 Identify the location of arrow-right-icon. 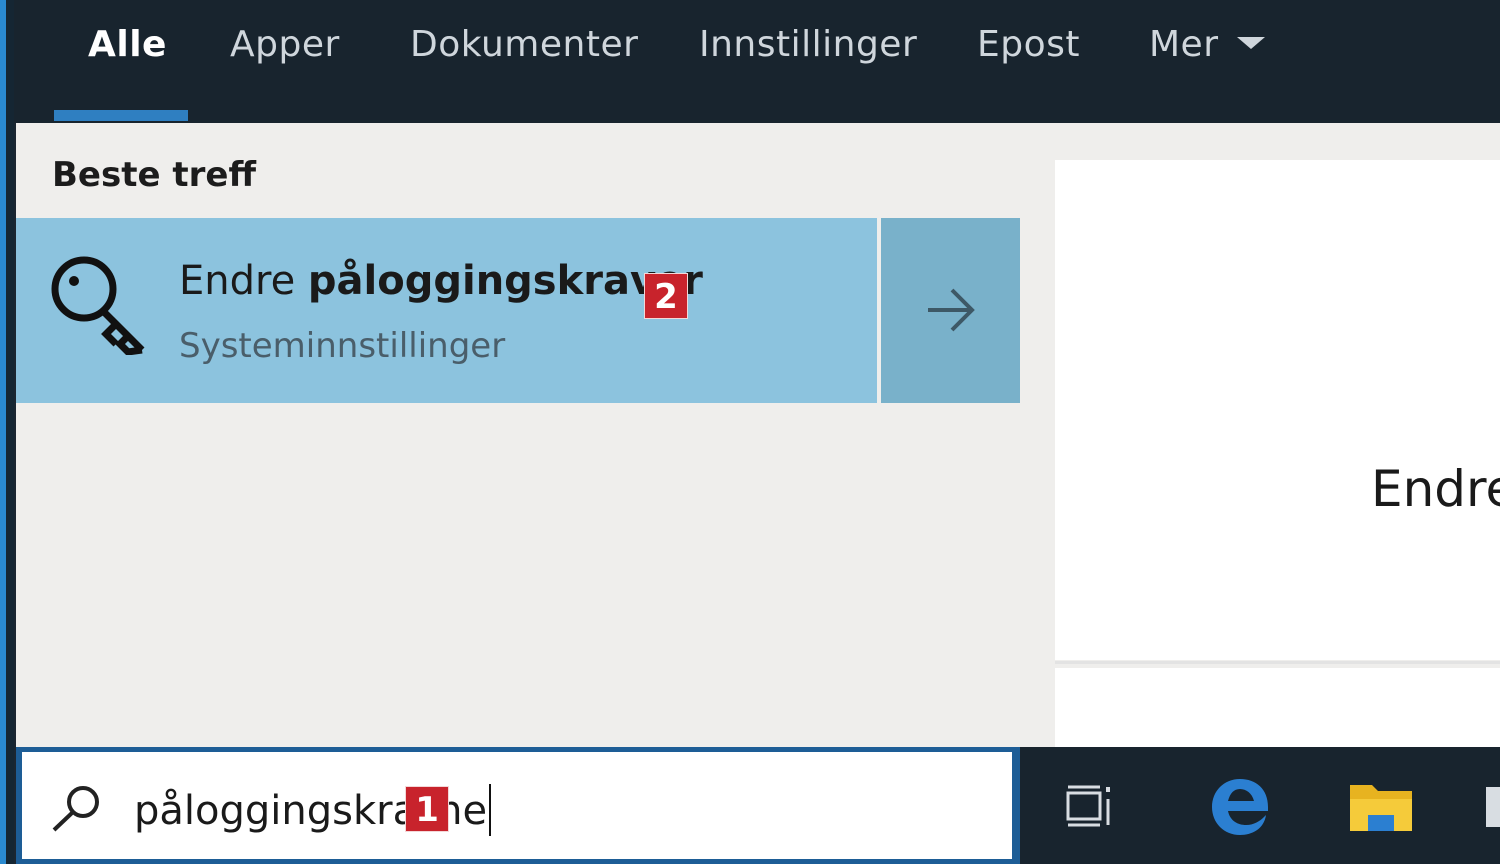
(951, 310).